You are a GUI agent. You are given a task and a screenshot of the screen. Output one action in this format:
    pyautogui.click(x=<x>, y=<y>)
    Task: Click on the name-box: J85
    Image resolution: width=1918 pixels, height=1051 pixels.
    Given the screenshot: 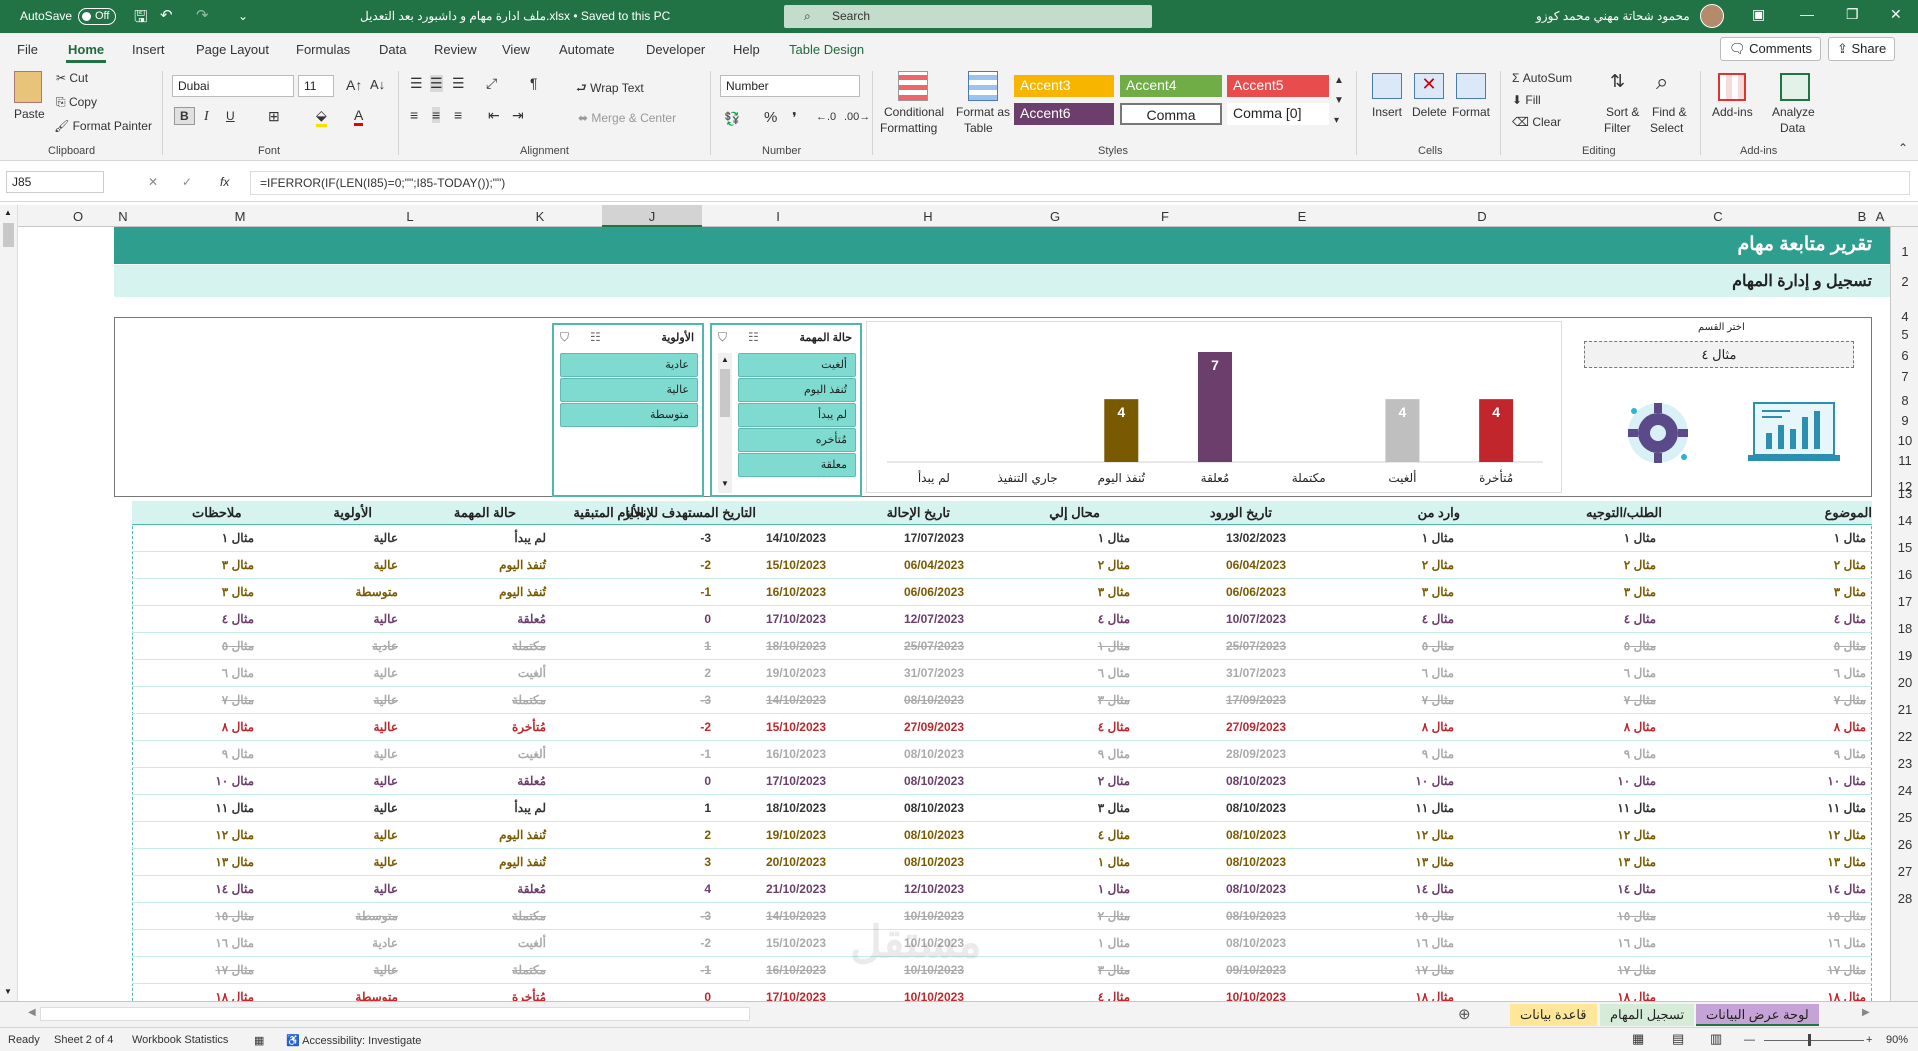 What is the action you would take?
    pyautogui.click(x=55, y=182)
    